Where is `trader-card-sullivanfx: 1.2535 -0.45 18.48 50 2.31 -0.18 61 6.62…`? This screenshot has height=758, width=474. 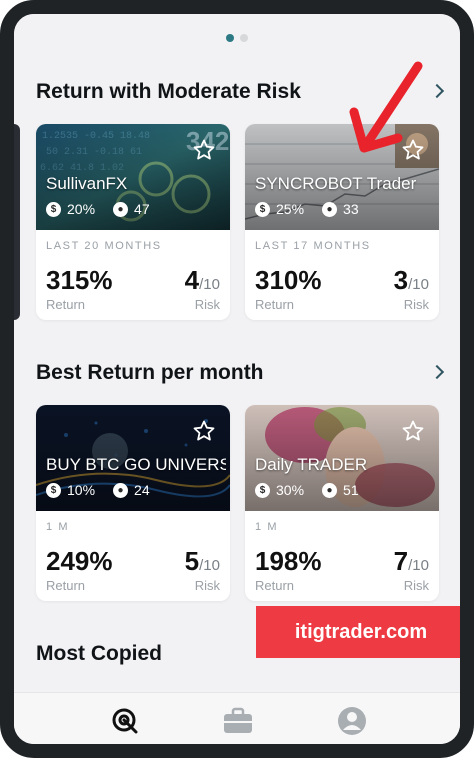 trader-card-sullivanfx: 1.2535 -0.45 18.48 50 2.31 -0.18 61 6.62… is located at coordinates (133, 222).